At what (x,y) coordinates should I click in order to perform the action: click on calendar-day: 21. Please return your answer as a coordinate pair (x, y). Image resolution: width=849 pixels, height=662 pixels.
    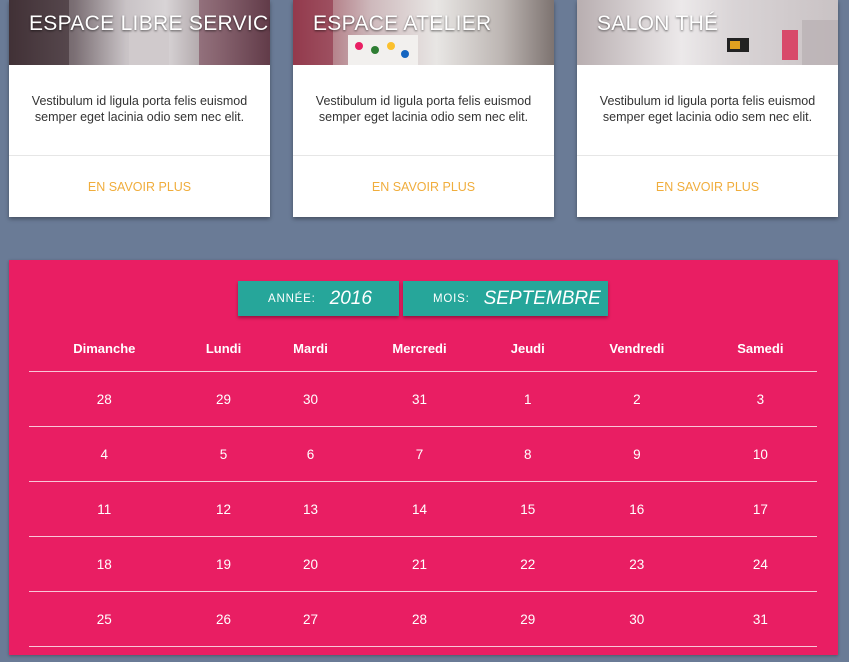
    Looking at the image, I should click on (419, 564).